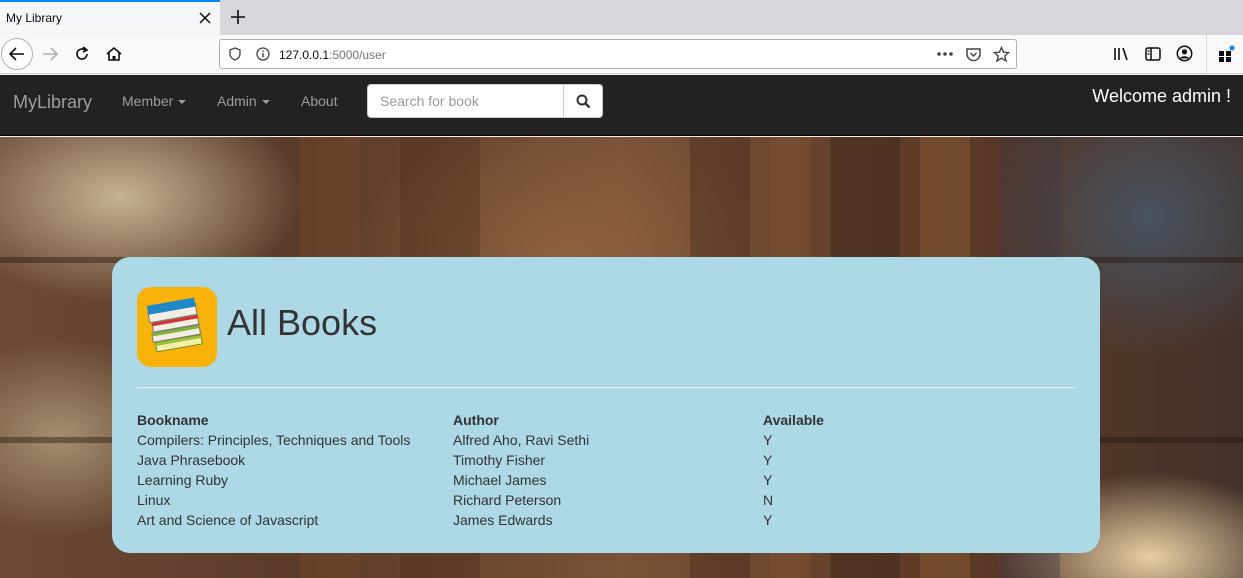 This screenshot has width=1243, height=578. I want to click on page-title: All Books, so click(302, 322).